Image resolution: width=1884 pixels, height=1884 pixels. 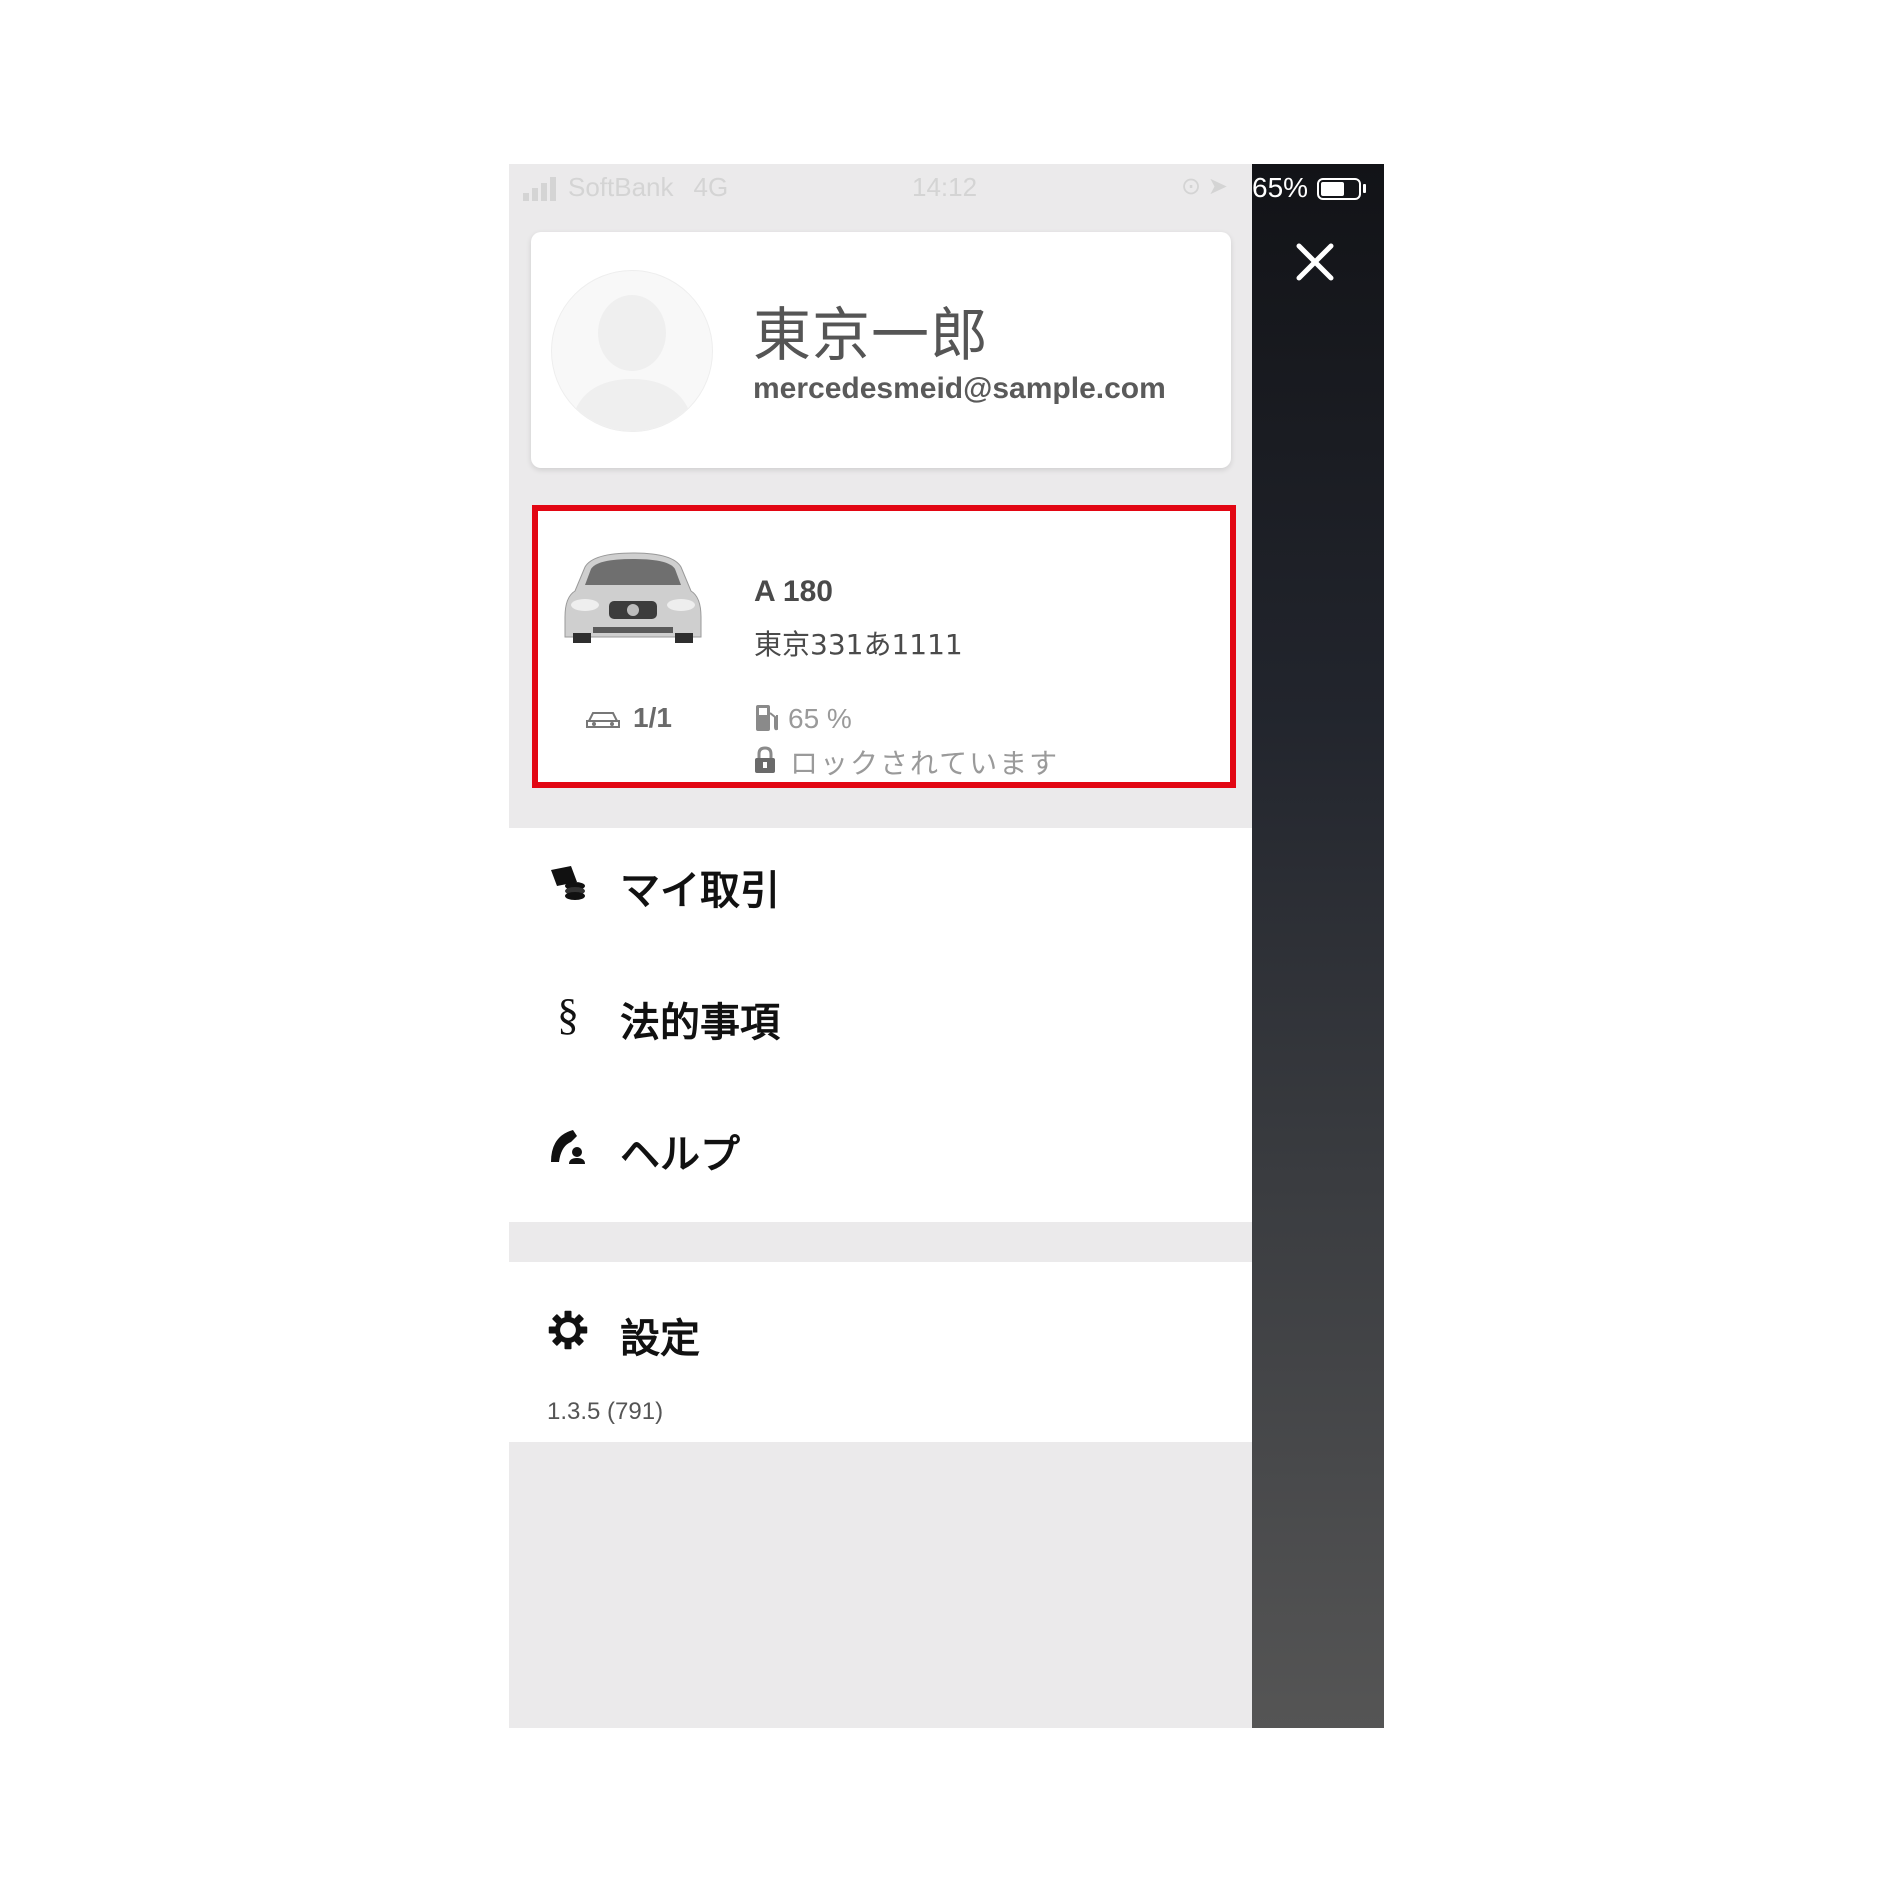 What do you see at coordinates (660, 1339) in the screenshot?
I see `settings-label: 設定` at bounding box center [660, 1339].